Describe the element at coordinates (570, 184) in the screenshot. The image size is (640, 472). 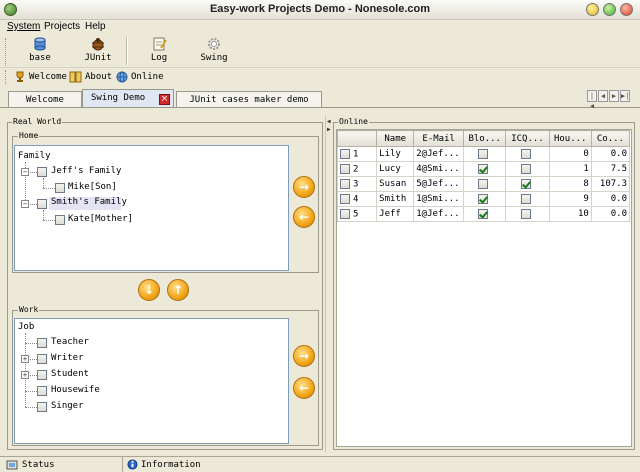
I see `cell-hours: 8` at that location.